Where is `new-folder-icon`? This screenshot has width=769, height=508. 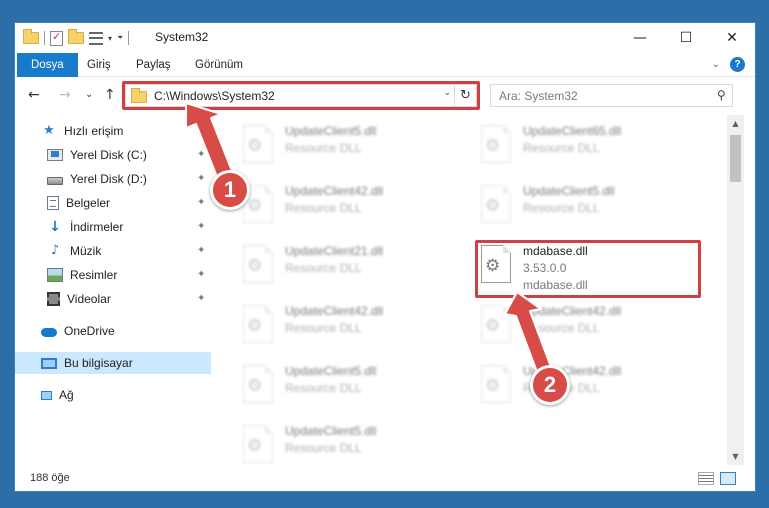 new-folder-icon is located at coordinates (76, 36).